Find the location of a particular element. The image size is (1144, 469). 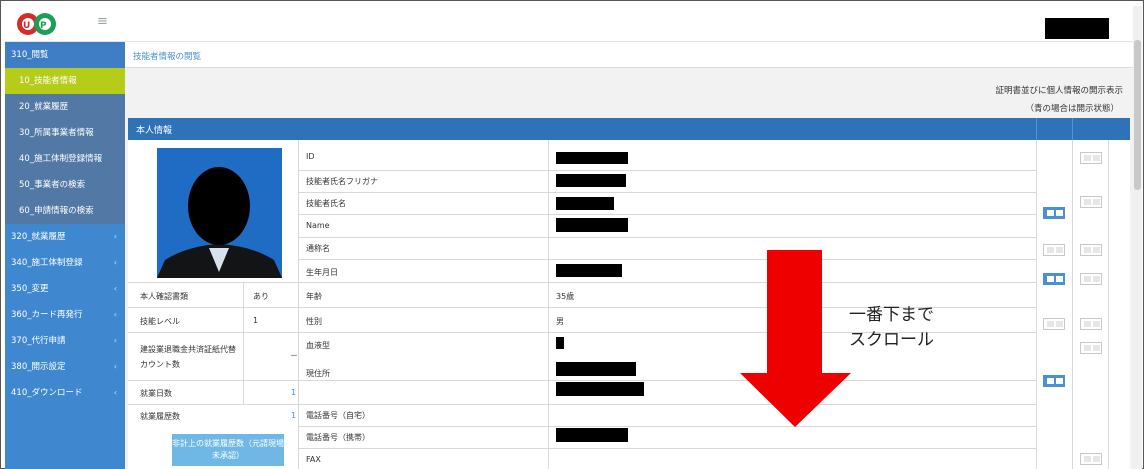

certificate-toggle-id is located at coordinates (1091, 158).